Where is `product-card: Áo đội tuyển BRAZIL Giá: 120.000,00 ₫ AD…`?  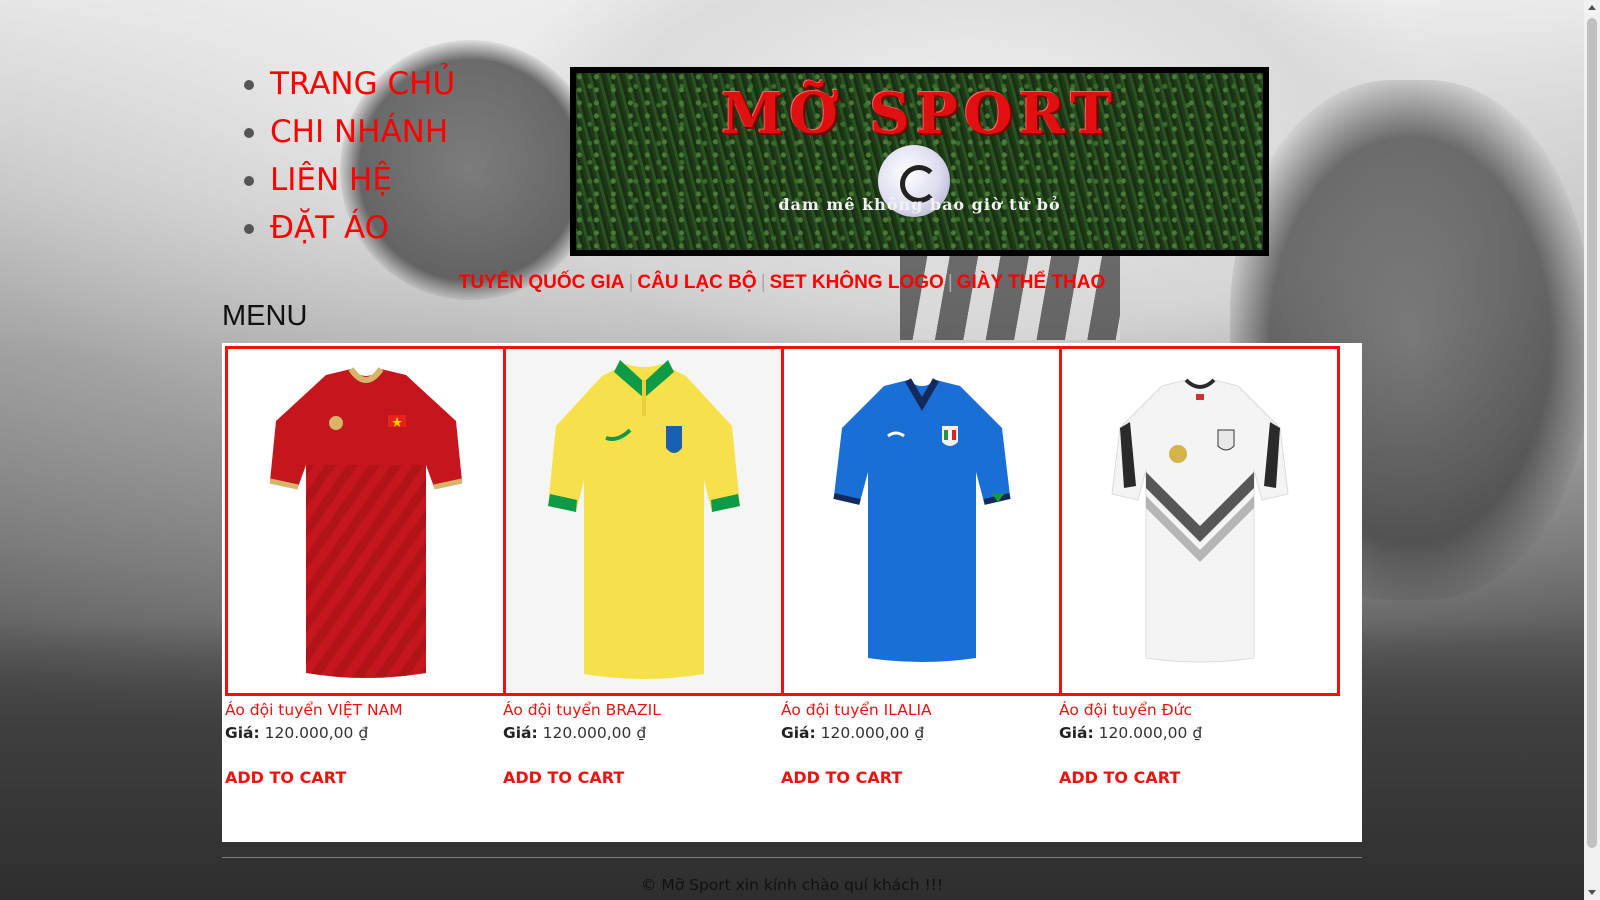
product-card: Áo đội tuyển BRAZIL Giá: 120.000,00 ₫ AD… is located at coordinates (643, 567).